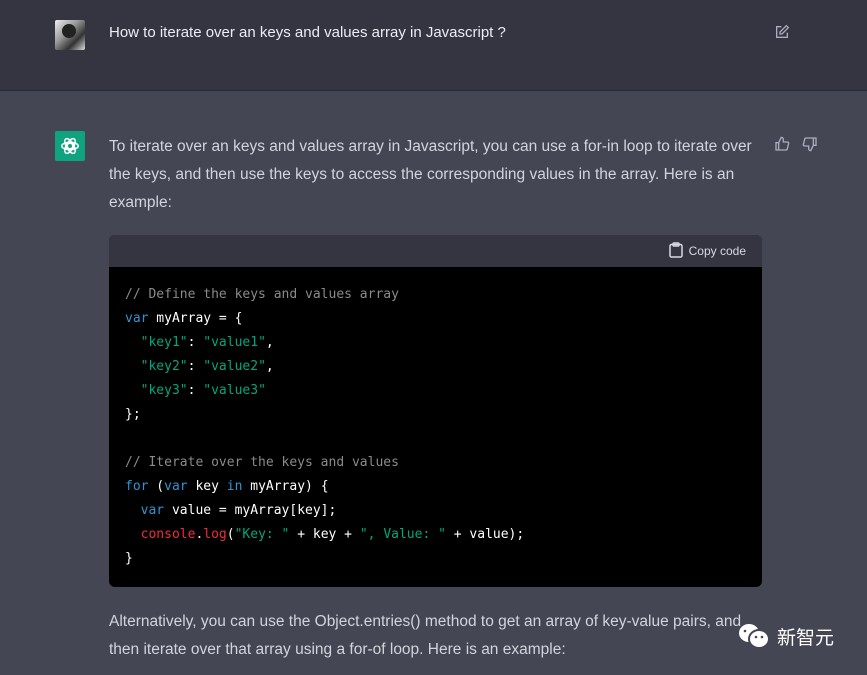 The height and width of the screenshot is (675, 867). Describe the element at coordinates (250, 510) in the screenshot. I see `code-token: value = myArray[key];` at that location.